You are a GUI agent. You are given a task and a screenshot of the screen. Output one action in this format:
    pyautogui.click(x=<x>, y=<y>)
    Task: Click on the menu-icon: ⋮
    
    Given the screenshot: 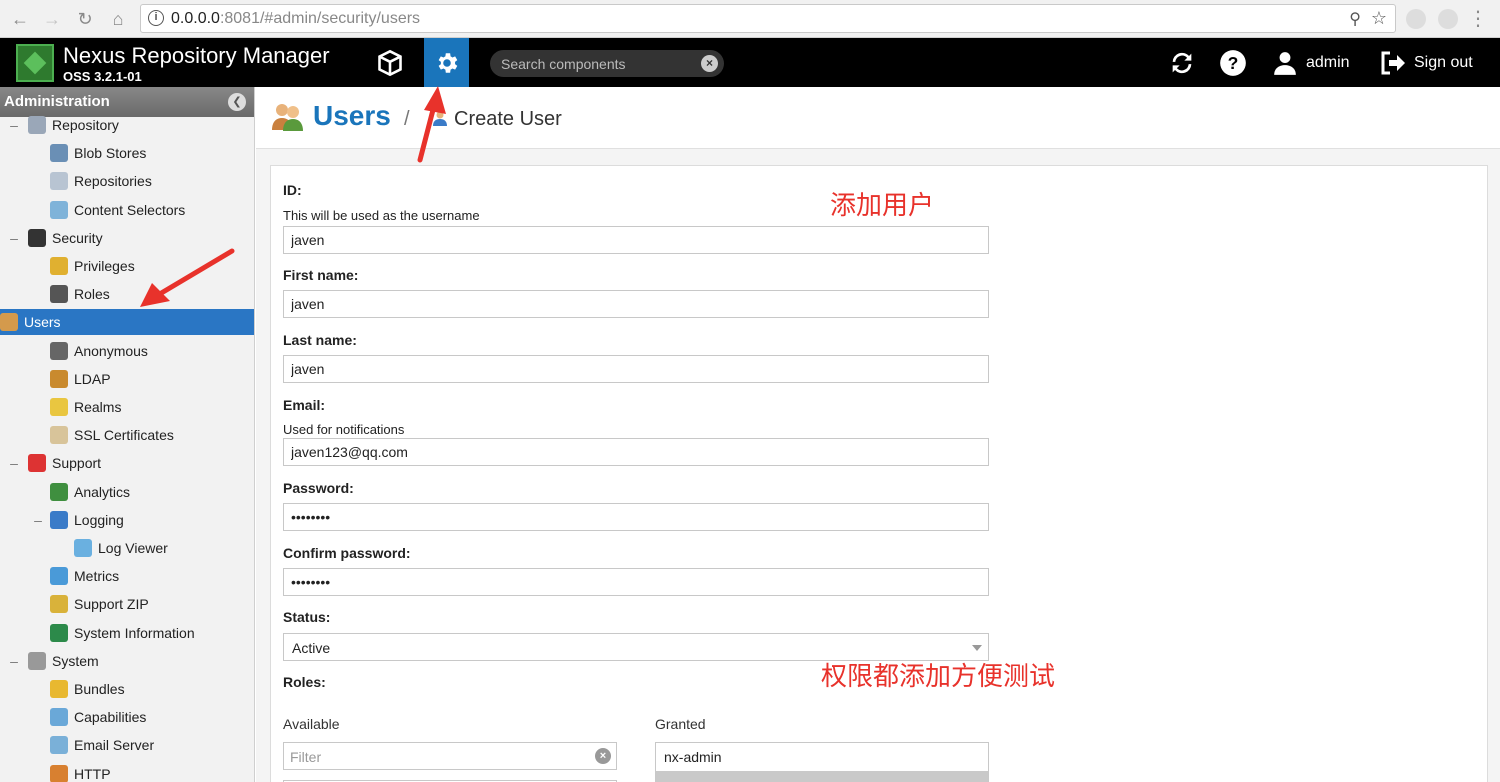 What is the action you would take?
    pyautogui.click(x=1478, y=19)
    